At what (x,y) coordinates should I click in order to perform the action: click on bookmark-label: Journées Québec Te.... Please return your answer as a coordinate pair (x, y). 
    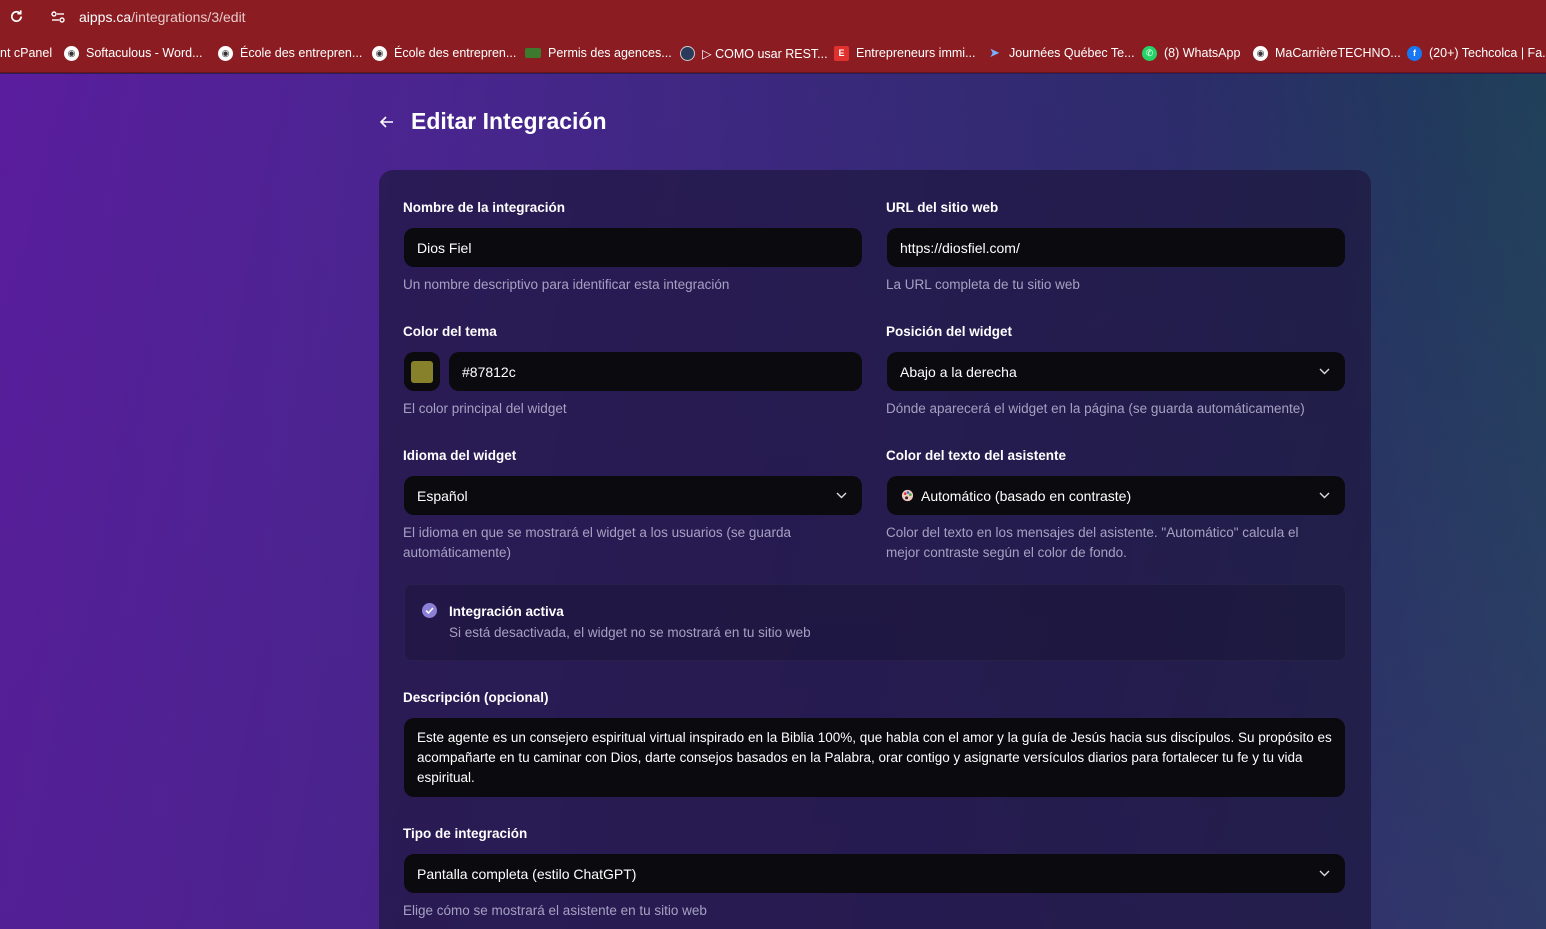
    Looking at the image, I should click on (1072, 53).